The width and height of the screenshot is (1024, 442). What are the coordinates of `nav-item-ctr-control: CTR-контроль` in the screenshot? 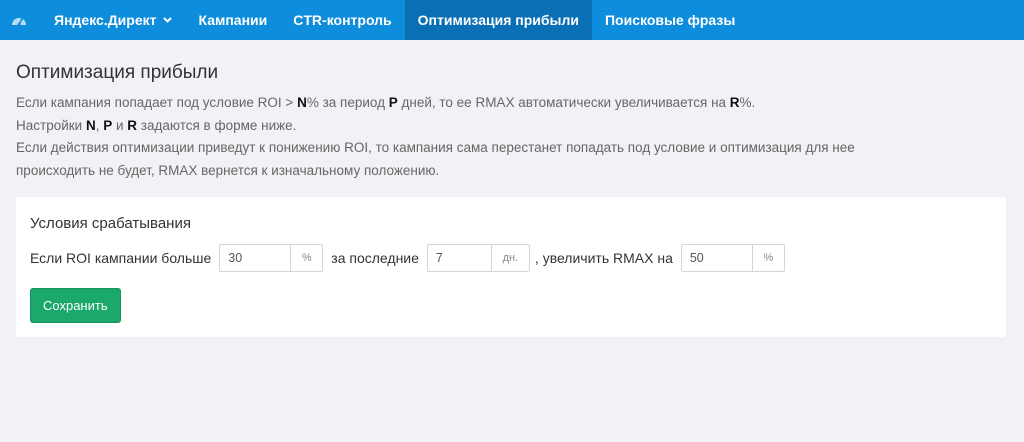 It's located at (342, 20).